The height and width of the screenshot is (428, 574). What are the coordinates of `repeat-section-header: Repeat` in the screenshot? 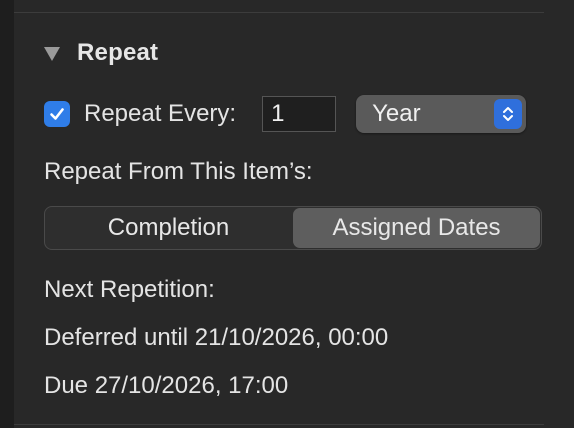 It's located at (101, 53).